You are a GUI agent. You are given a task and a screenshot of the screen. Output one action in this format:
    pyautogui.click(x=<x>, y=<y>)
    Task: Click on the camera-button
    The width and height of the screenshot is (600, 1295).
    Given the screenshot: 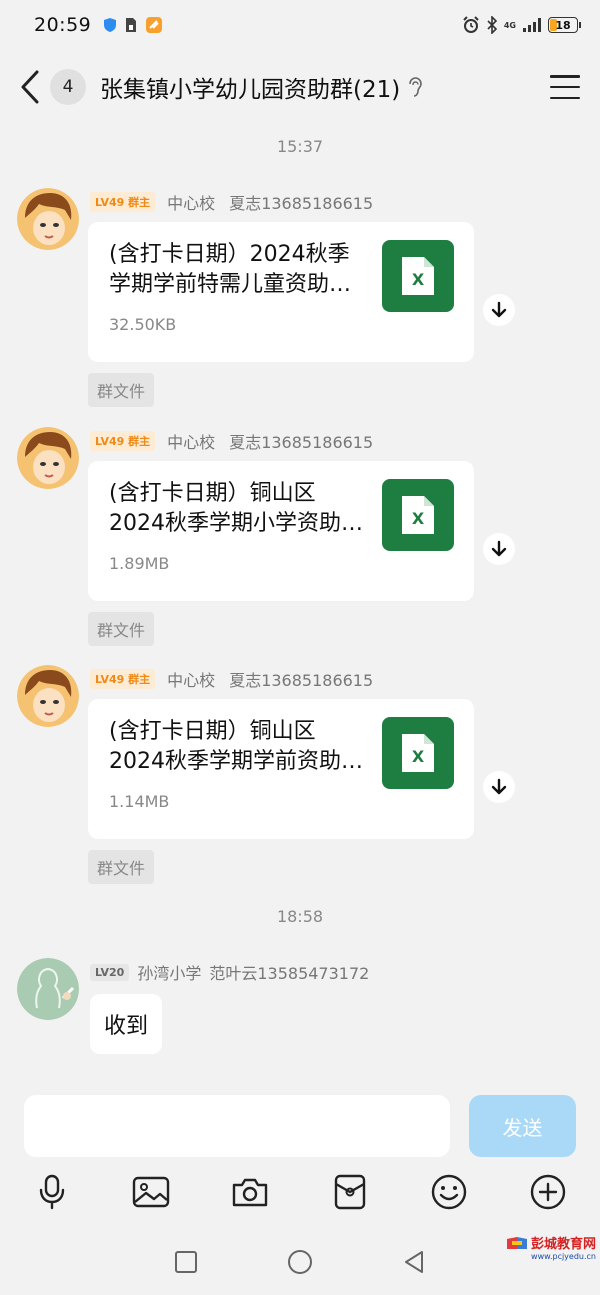 What is the action you would take?
    pyautogui.click(x=250, y=1192)
    